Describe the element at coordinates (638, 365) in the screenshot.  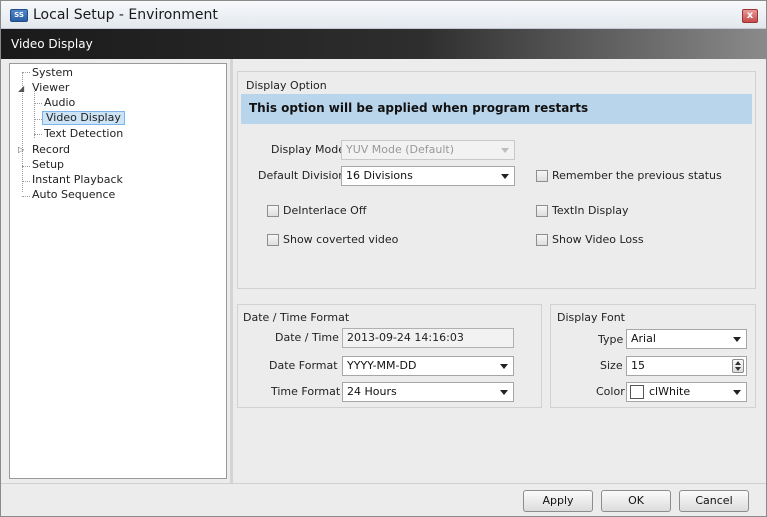
I see `font-size-value: 15` at that location.